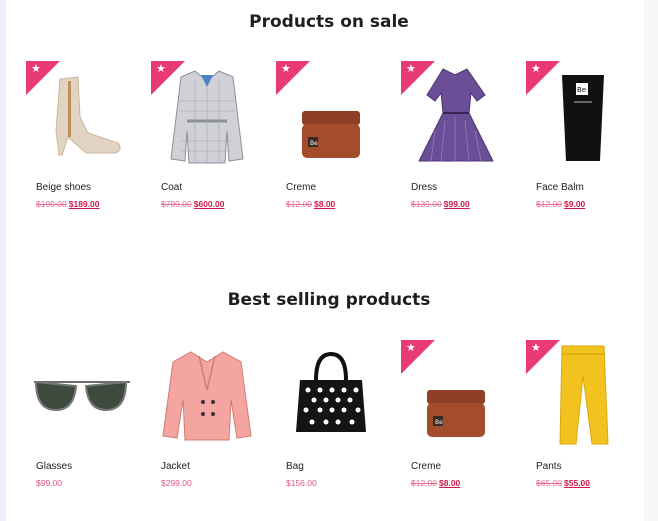  I want to click on sale-price: $189.00, so click(84, 204).